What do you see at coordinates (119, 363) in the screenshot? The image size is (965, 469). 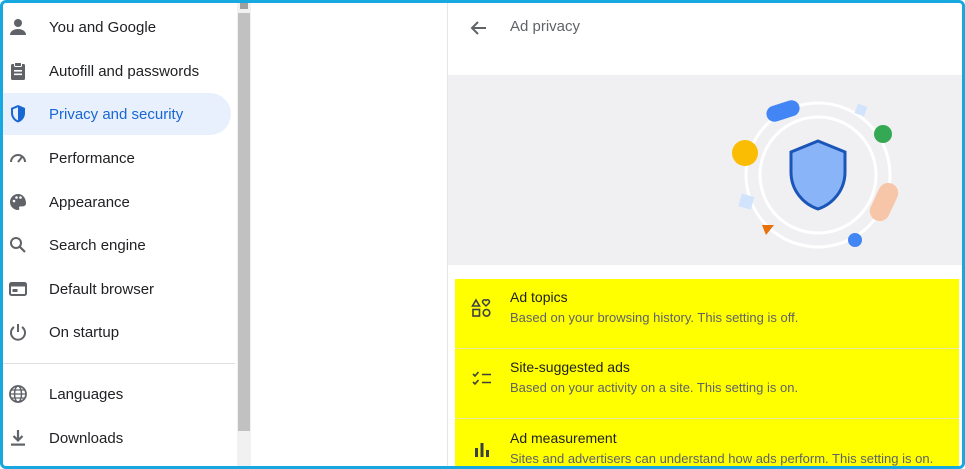 I see `sidebar-divider` at bounding box center [119, 363].